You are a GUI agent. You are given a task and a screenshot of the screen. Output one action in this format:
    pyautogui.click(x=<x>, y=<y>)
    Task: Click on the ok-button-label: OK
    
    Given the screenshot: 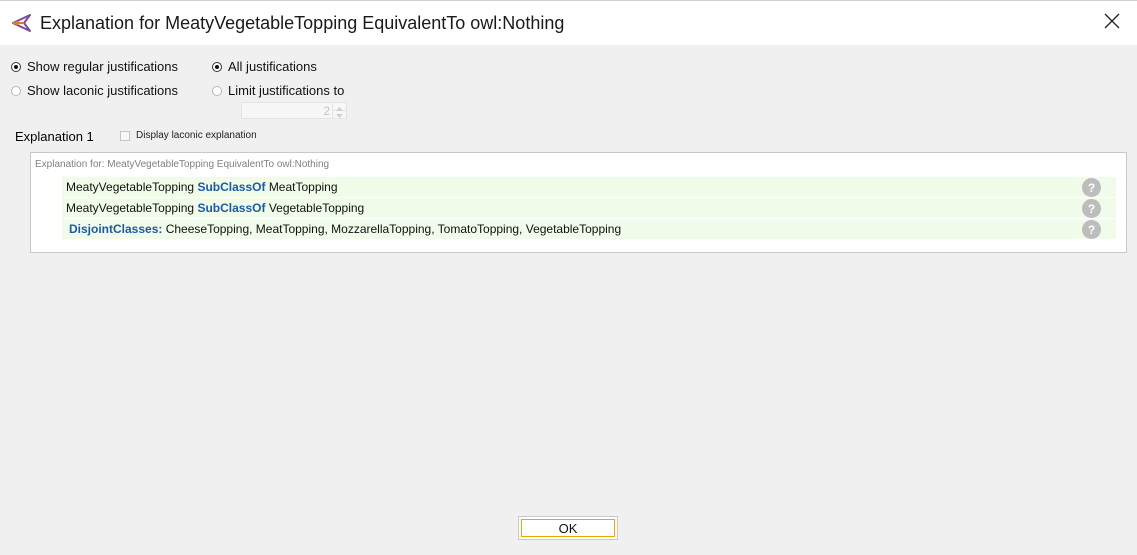 What is the action you would take?
    pyautogui.click(x=568, y=528)
    